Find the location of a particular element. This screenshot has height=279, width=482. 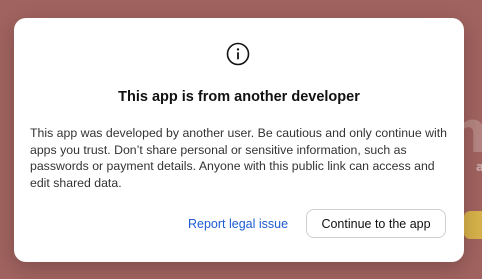

background-content-text: a is located at coordinates (478, 167).